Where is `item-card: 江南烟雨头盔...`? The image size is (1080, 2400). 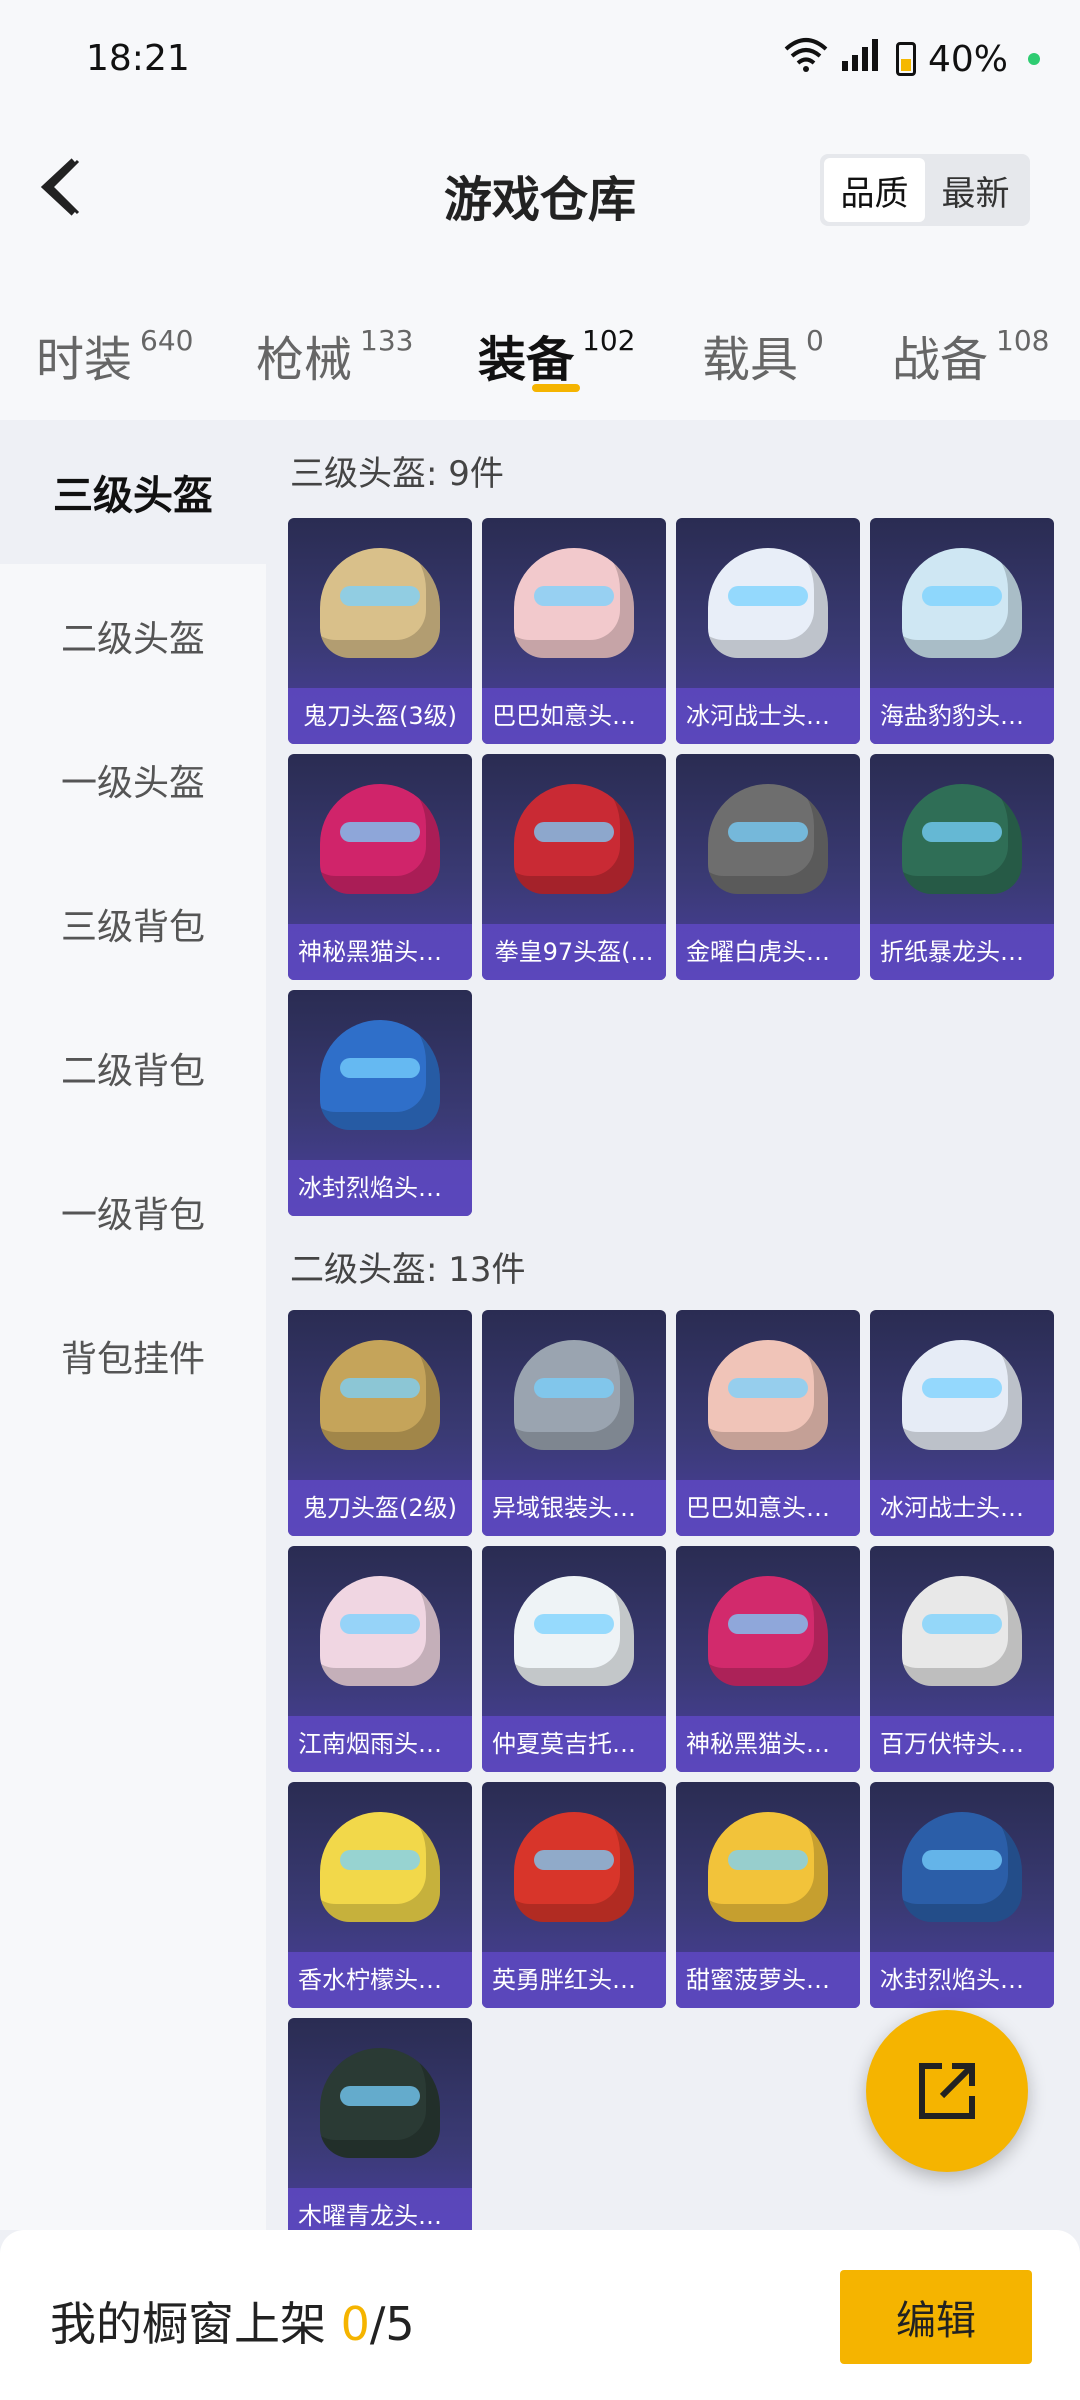
item-card: 江南烟雨头盔... is located at coordinates (380, 1659).